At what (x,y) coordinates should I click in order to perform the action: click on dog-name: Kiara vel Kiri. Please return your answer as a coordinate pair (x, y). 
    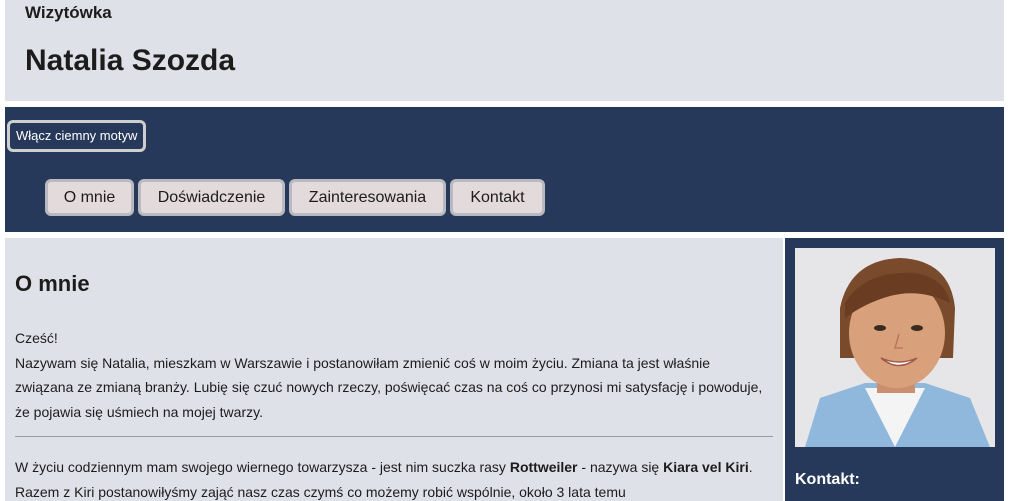
    Looking at the image, I should click on (706, 467).